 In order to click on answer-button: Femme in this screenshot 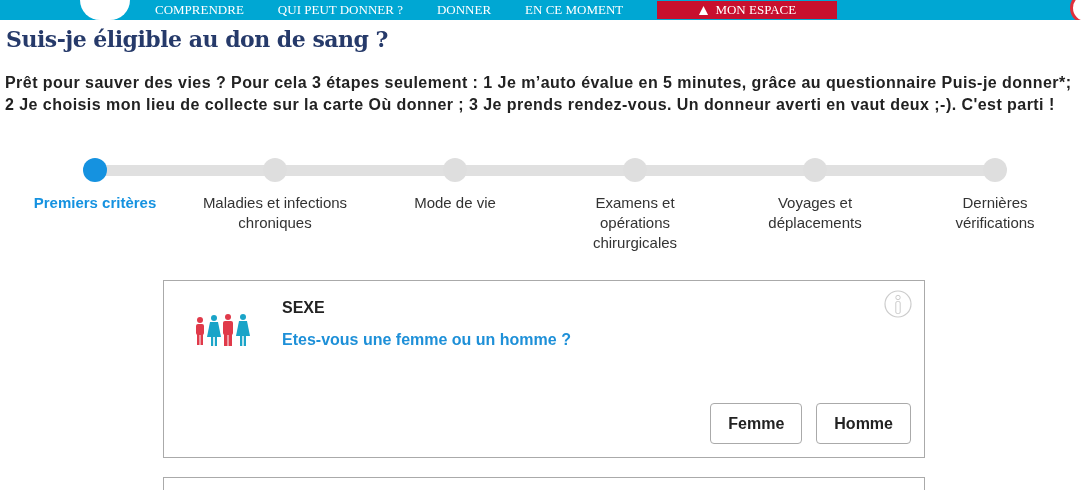, I will do `click(756, 423)`.